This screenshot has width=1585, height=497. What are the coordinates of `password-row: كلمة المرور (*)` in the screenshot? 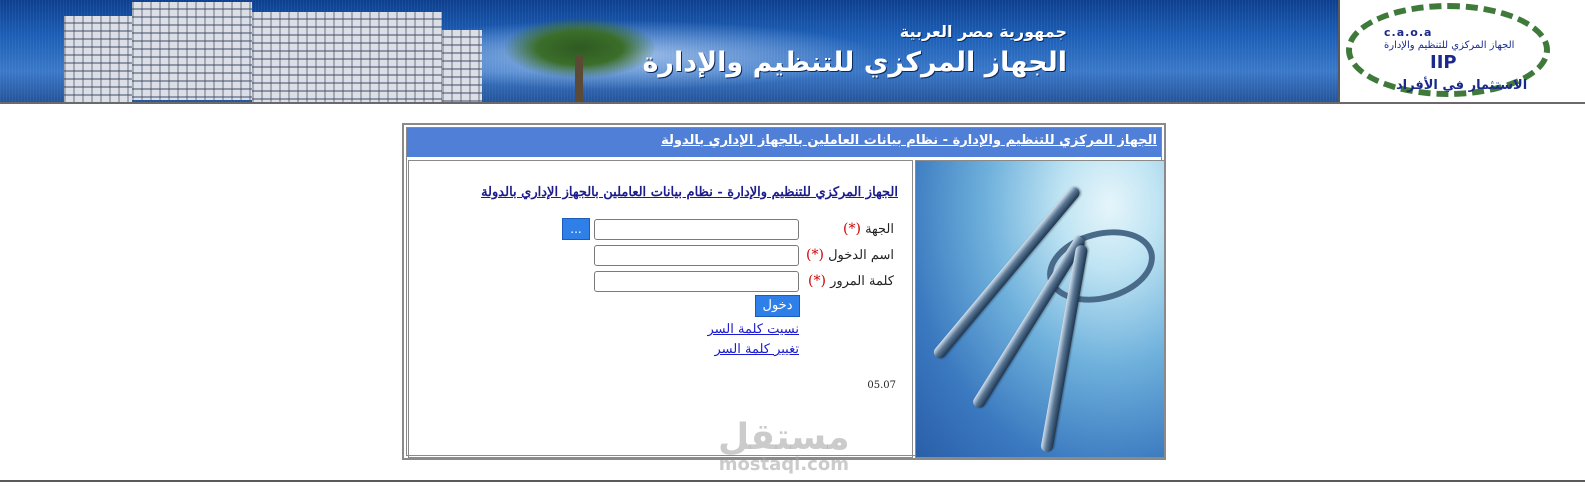 It's located at (660, 282).